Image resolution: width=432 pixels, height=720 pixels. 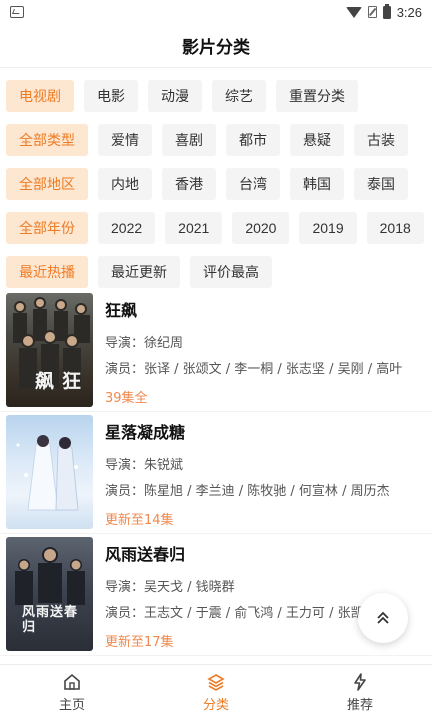 What do you see at coordinates (47, 272) in the screenshot?
I see `sort-chip-recently-hot: 最近热播` at bounding box center [47, 272].